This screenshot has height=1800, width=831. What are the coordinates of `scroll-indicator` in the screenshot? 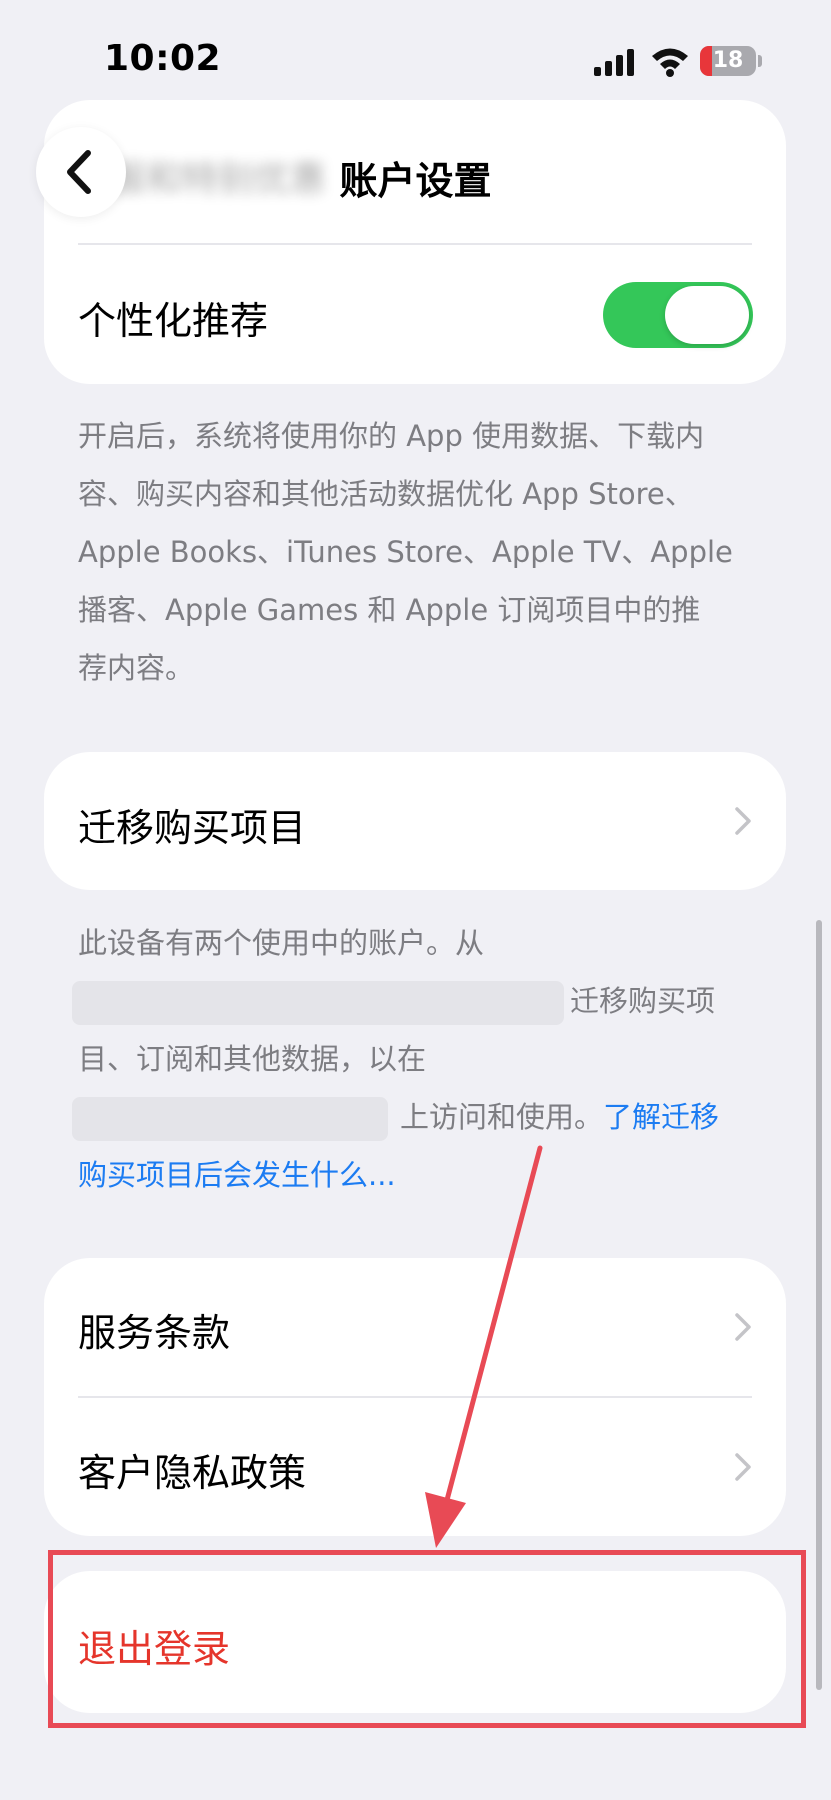 It's located at (819, 1305).